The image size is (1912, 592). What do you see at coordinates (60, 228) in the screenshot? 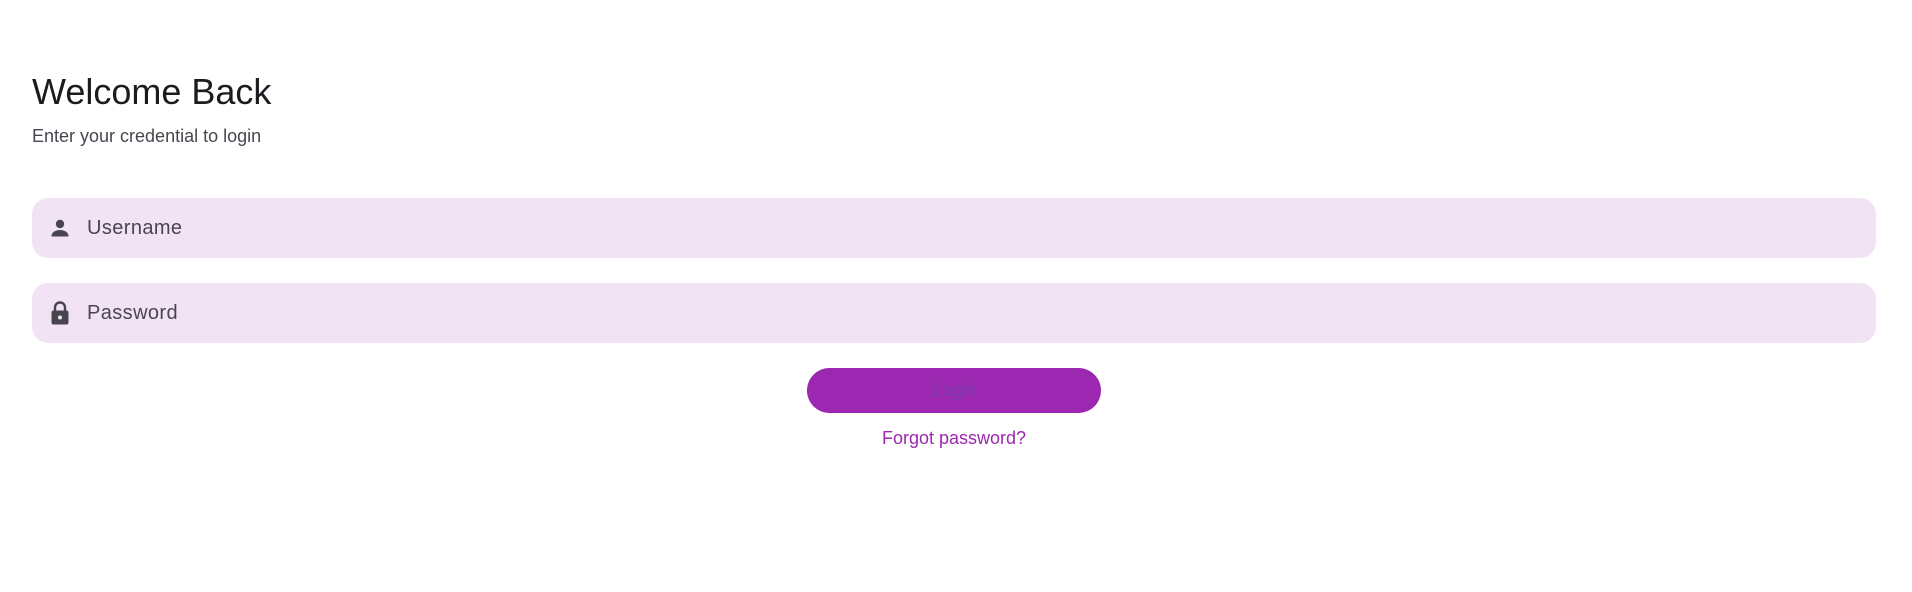
I see `person-icon` at bounding box center [60, 228].